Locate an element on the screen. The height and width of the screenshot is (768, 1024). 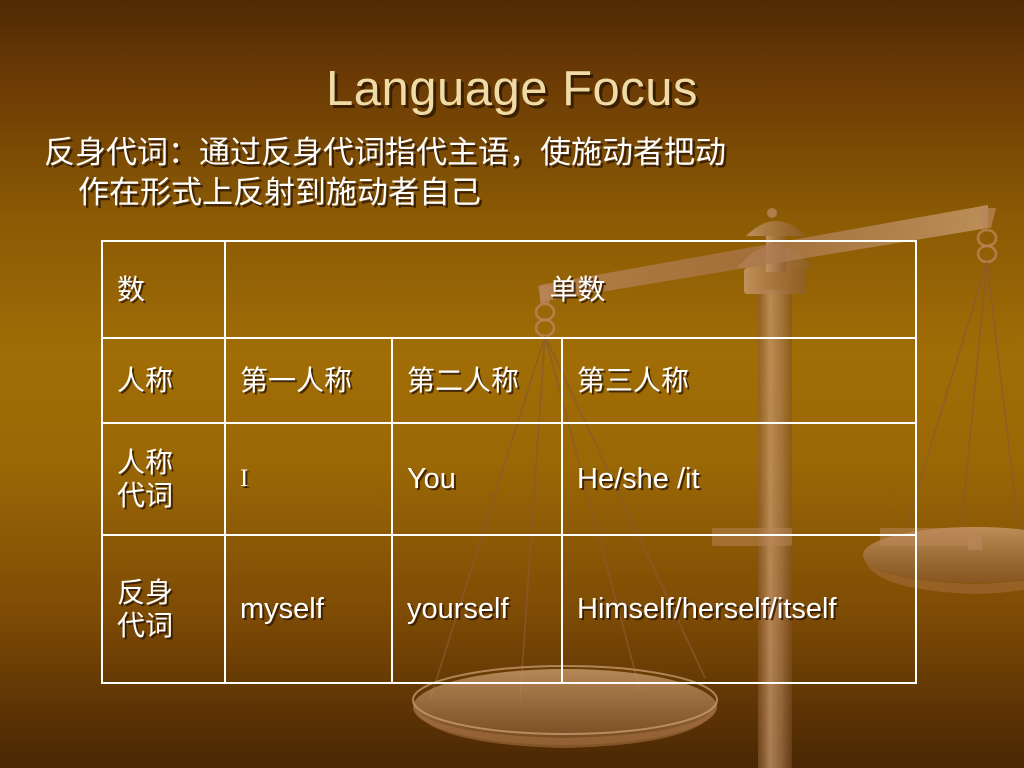
cell-first-person: 第一人称 is located at coordinates (308, 380).